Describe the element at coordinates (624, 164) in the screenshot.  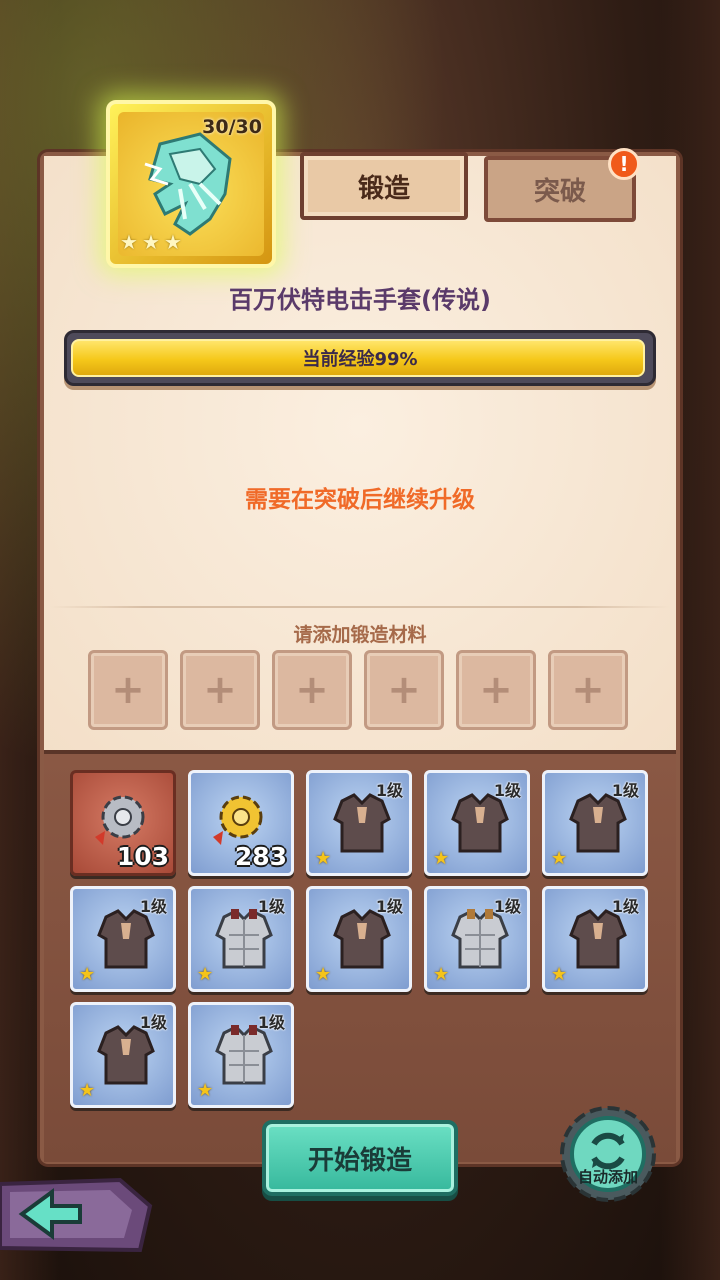
I see `alert-badge: !` at that location.